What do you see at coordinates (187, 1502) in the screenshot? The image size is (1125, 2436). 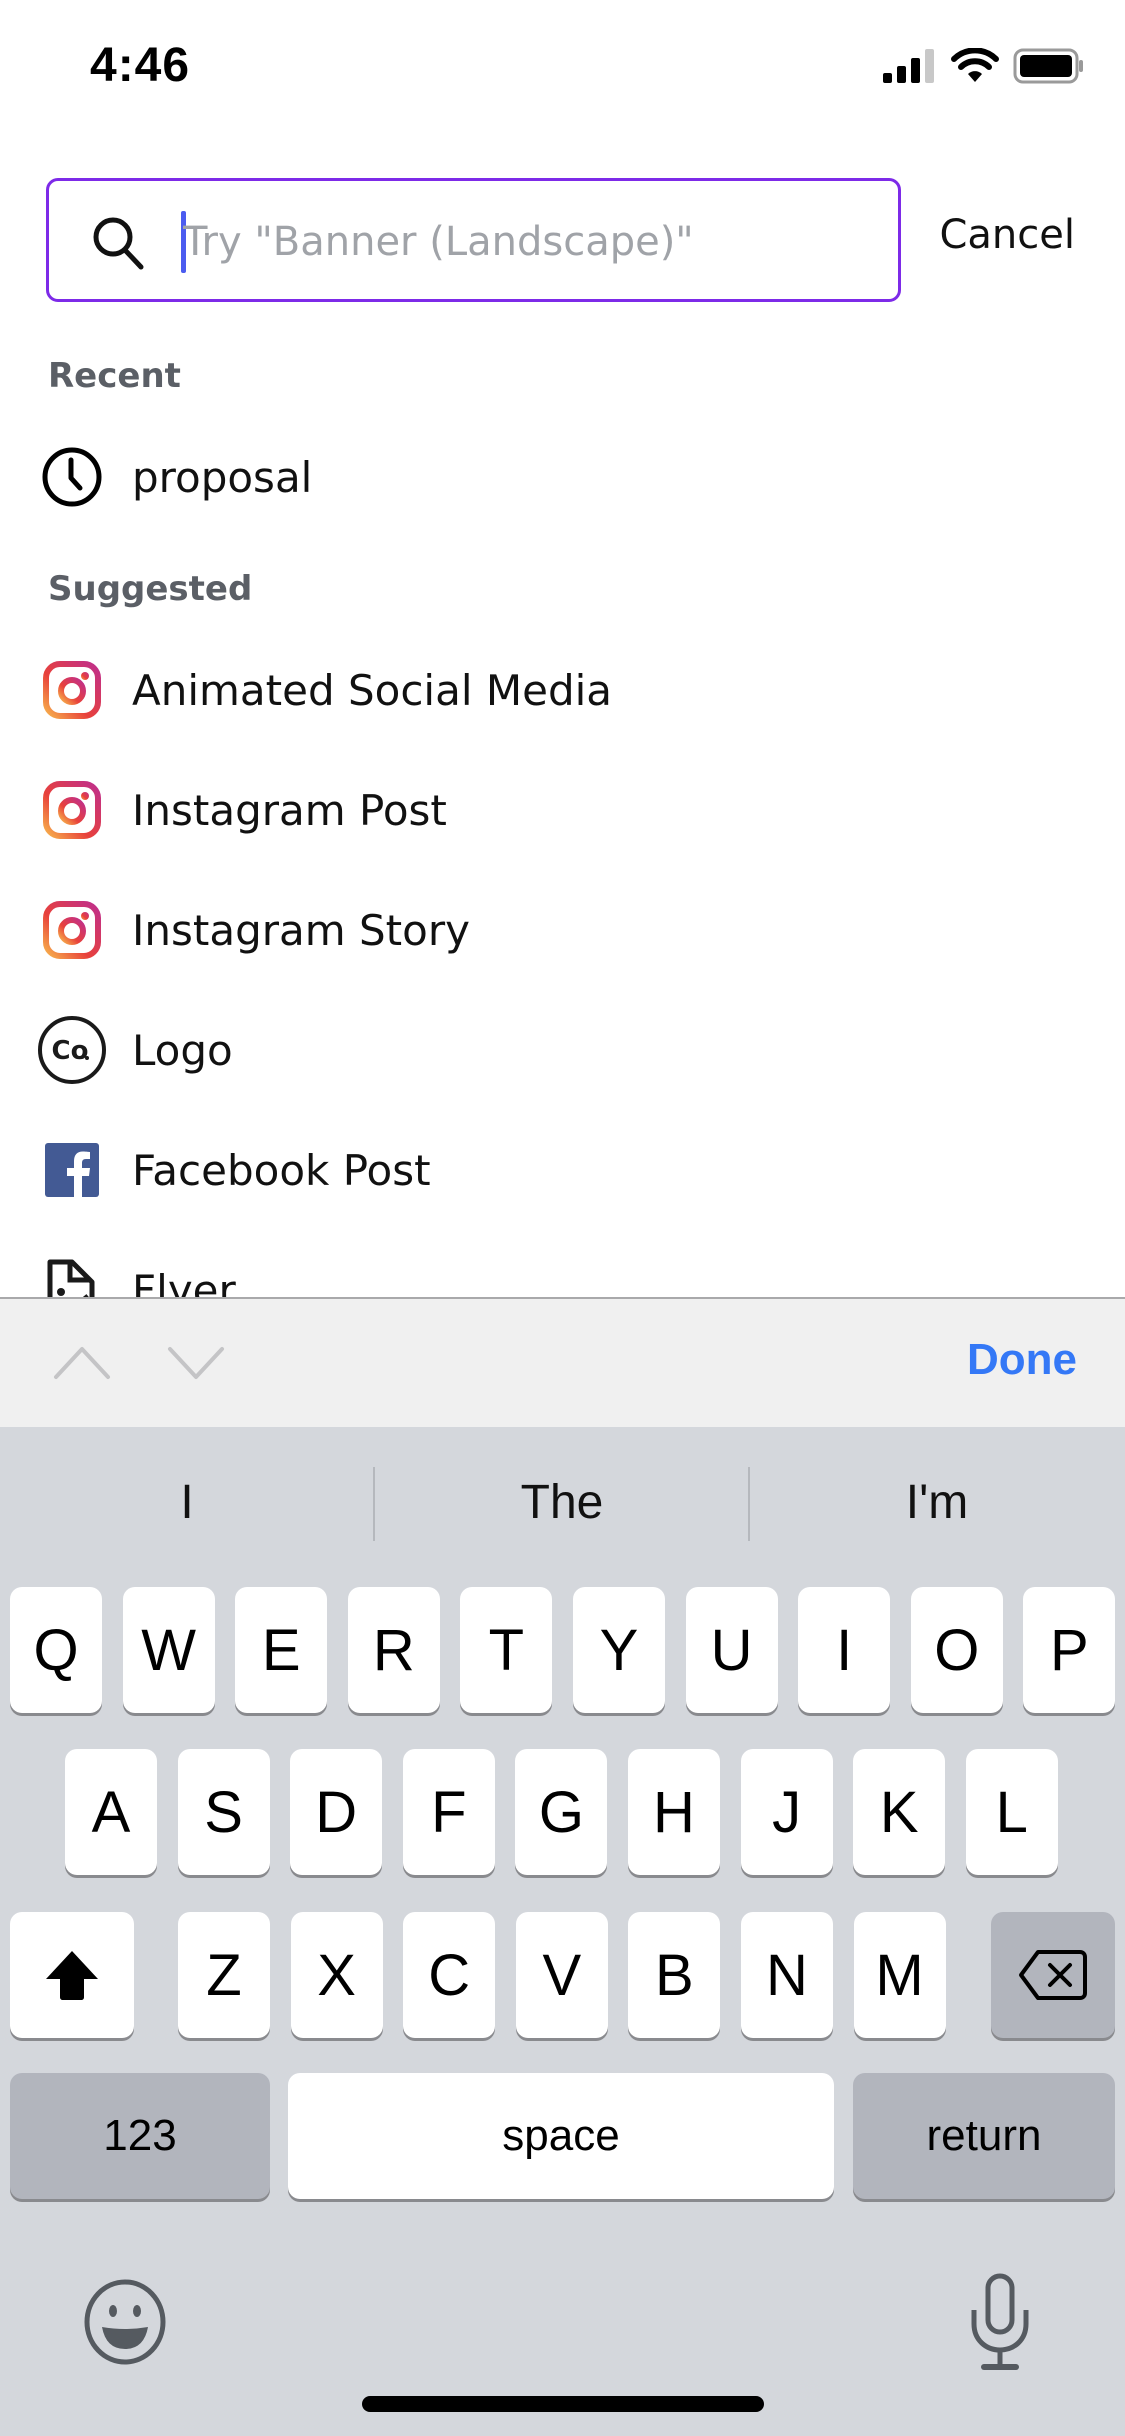 I see `suggestion-1: I` at bounding box center [187, 1502].